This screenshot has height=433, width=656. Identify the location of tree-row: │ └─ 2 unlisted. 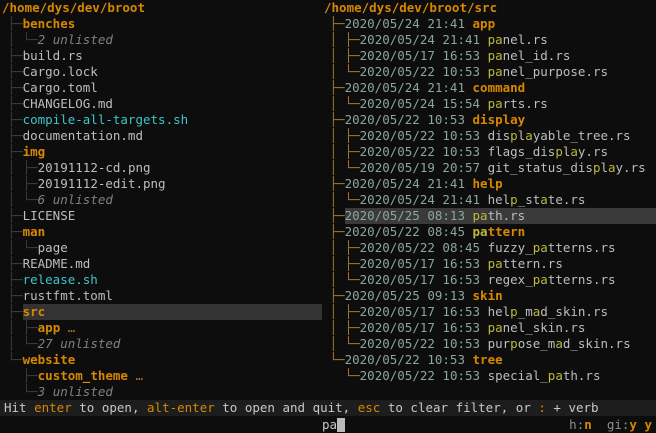
(161, 40).